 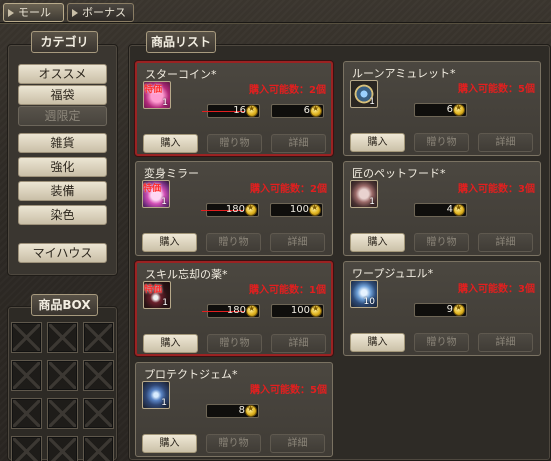 I want to click on category-recommended: オススメ, so click(x=62, y=74).